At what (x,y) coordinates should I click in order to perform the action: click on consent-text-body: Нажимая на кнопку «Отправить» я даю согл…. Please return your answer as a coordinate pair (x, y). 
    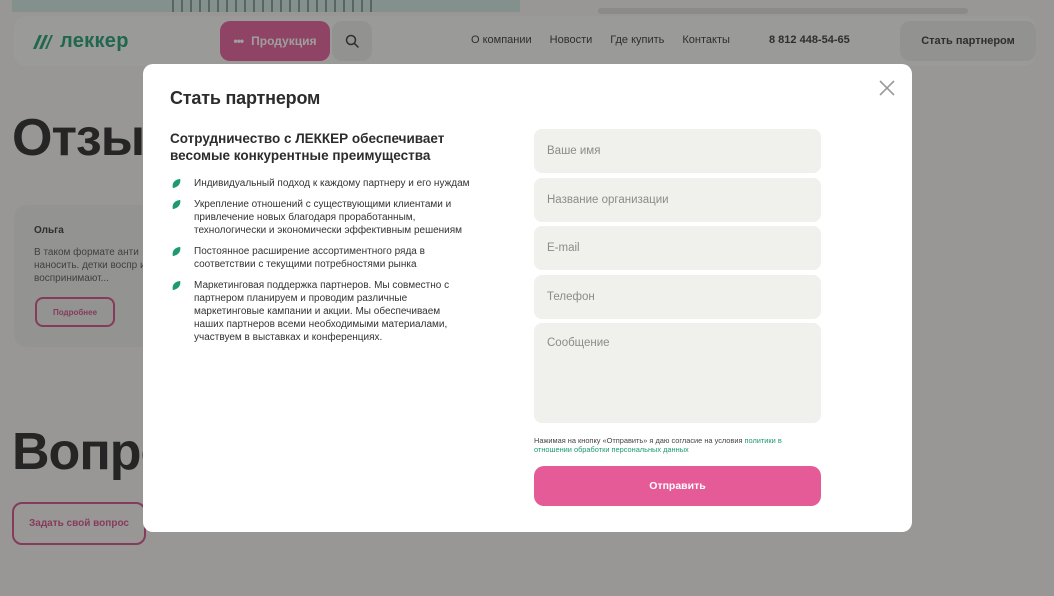
    Looking at the image, I should click on (639, 440).